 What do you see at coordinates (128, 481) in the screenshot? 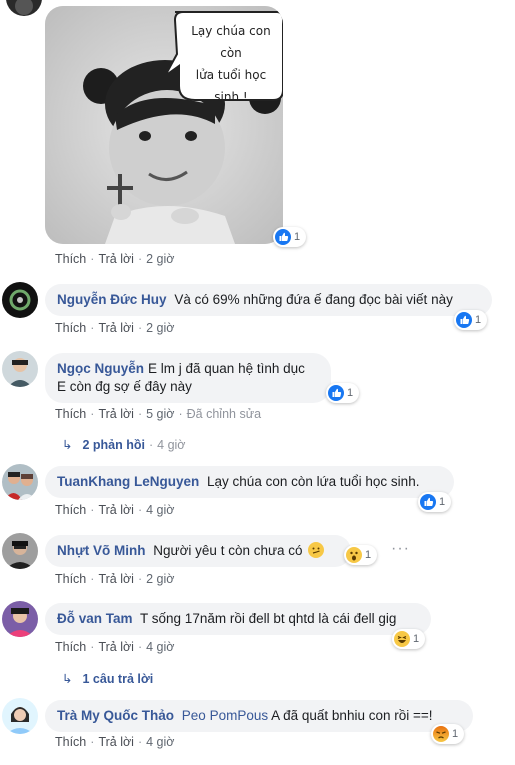
I see `comment-author: TuanKhang LeNguyen` at bounding box center [128, 481].